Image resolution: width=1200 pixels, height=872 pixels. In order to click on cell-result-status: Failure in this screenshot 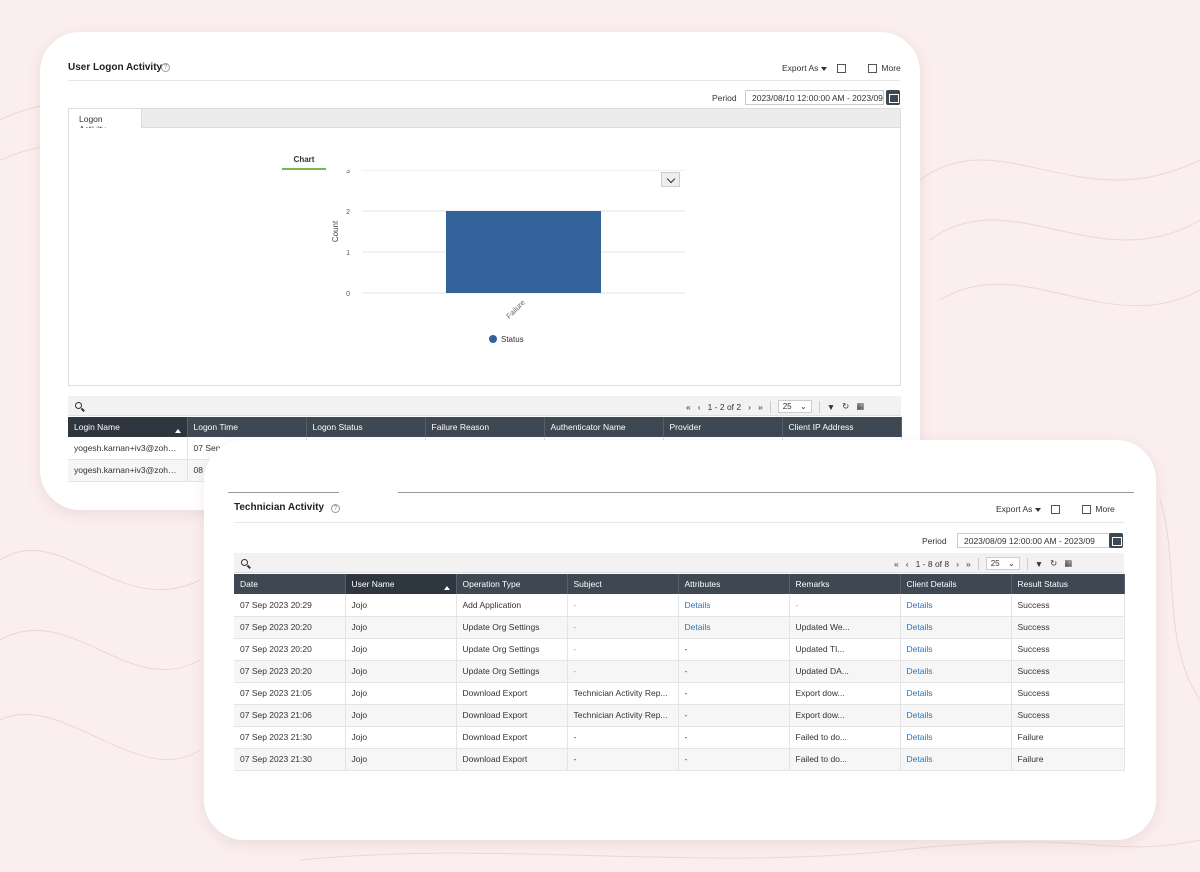, I will do `click(1068, 759)`.